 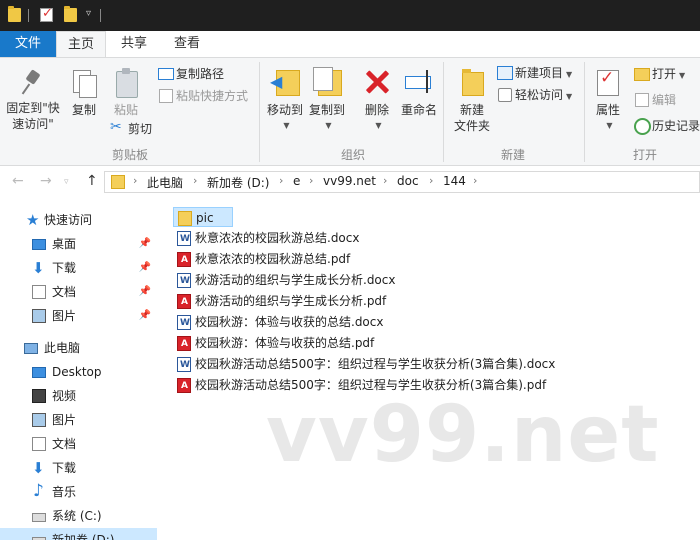 I want to click on paste-shortcut-label: 粘贴快捷方式, so click(x=212, y=96).